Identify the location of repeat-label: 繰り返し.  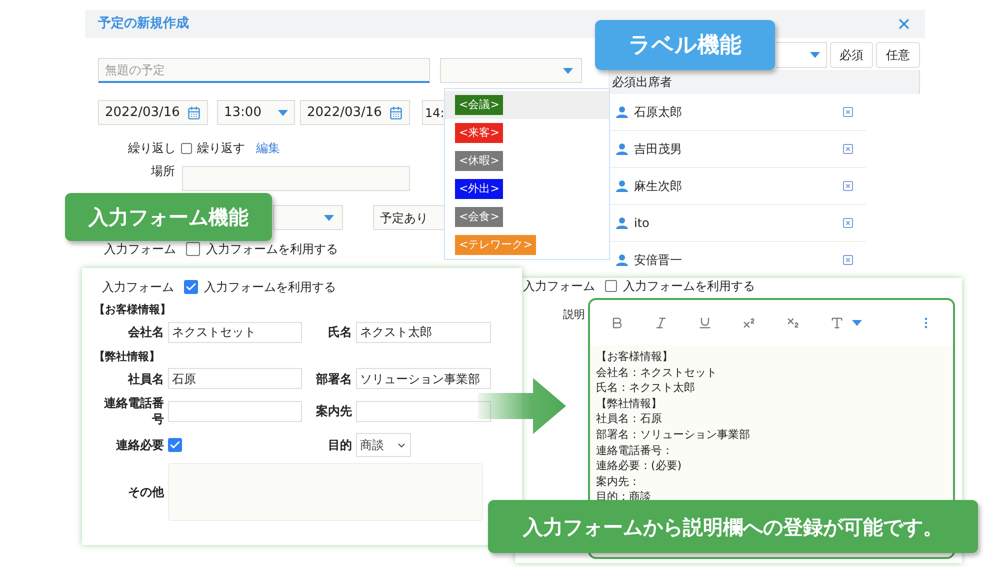
(152, 148).